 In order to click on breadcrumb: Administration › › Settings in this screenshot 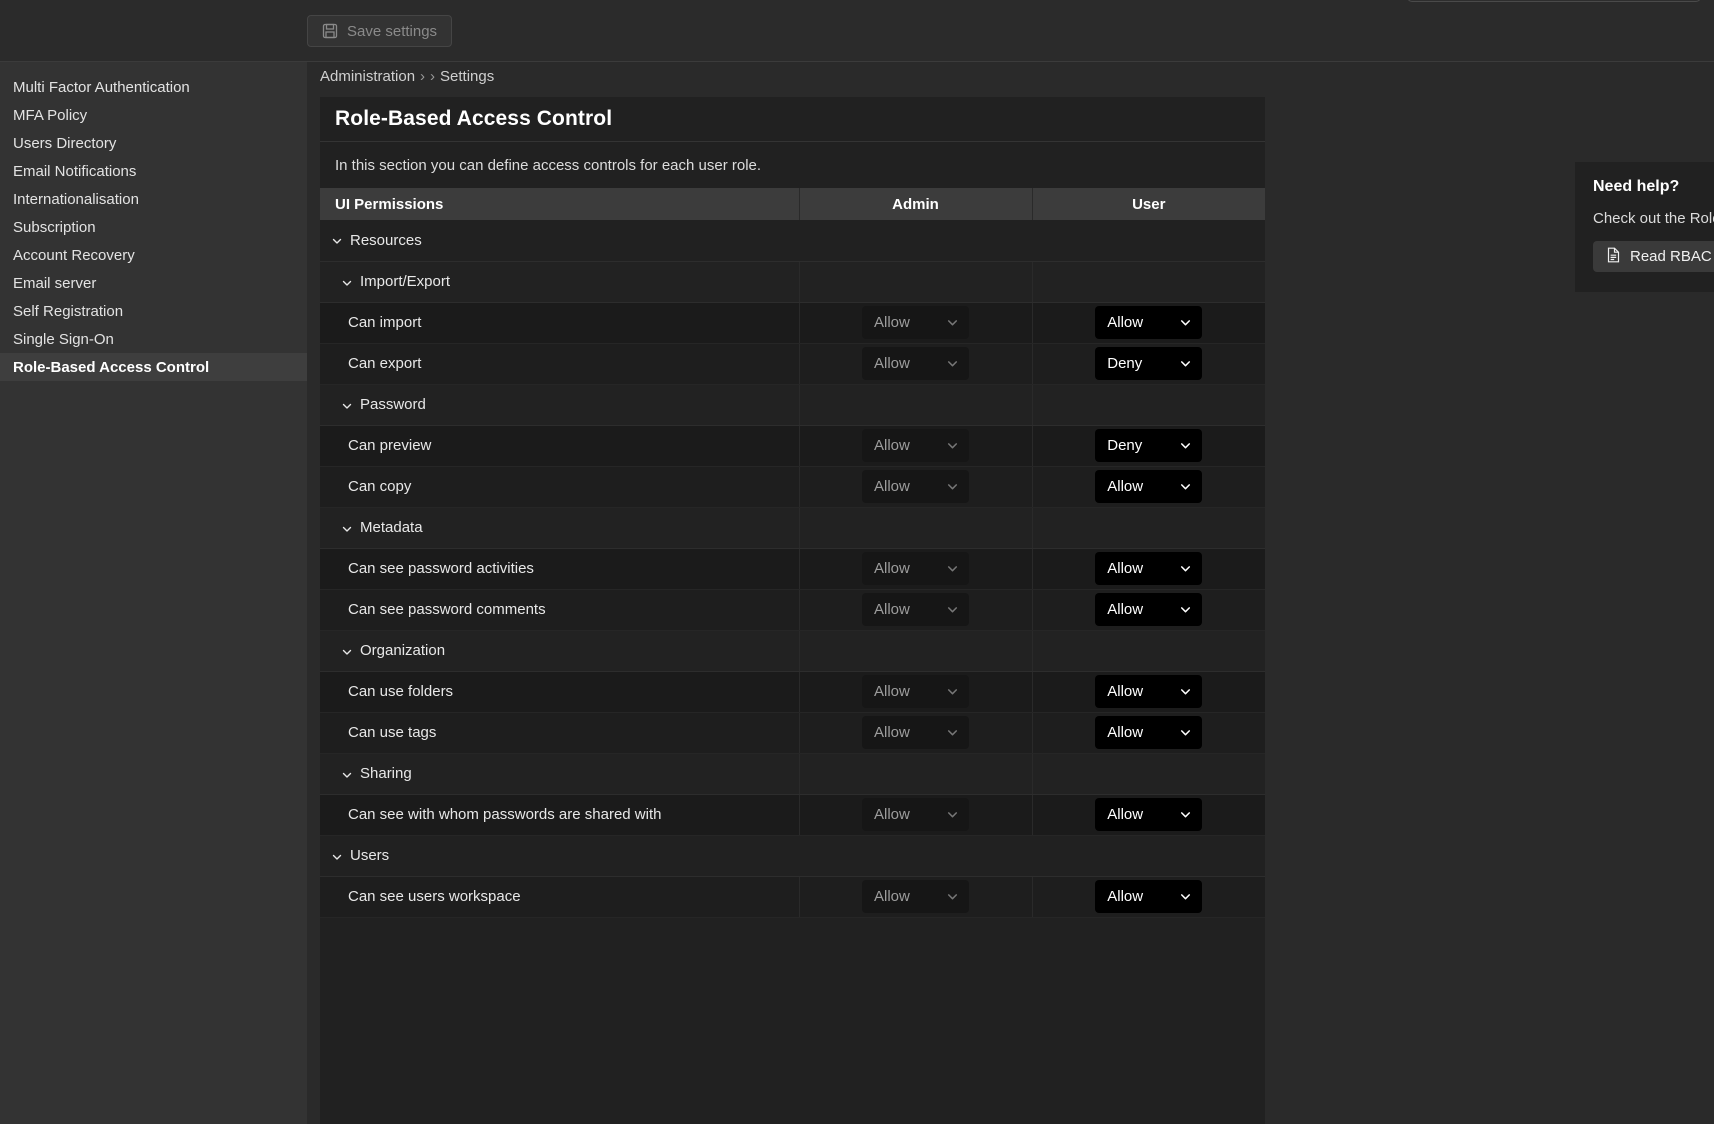, I will do `click(407, 76)`.